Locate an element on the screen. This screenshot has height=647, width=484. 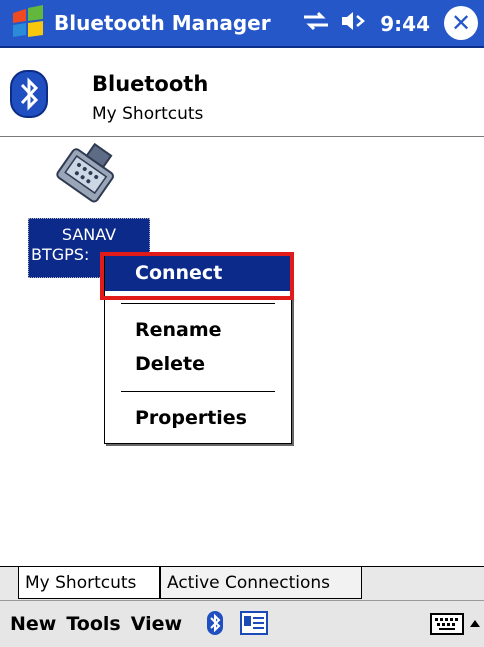
menu-bar: New Tools View is located at coordinates (242, 623).